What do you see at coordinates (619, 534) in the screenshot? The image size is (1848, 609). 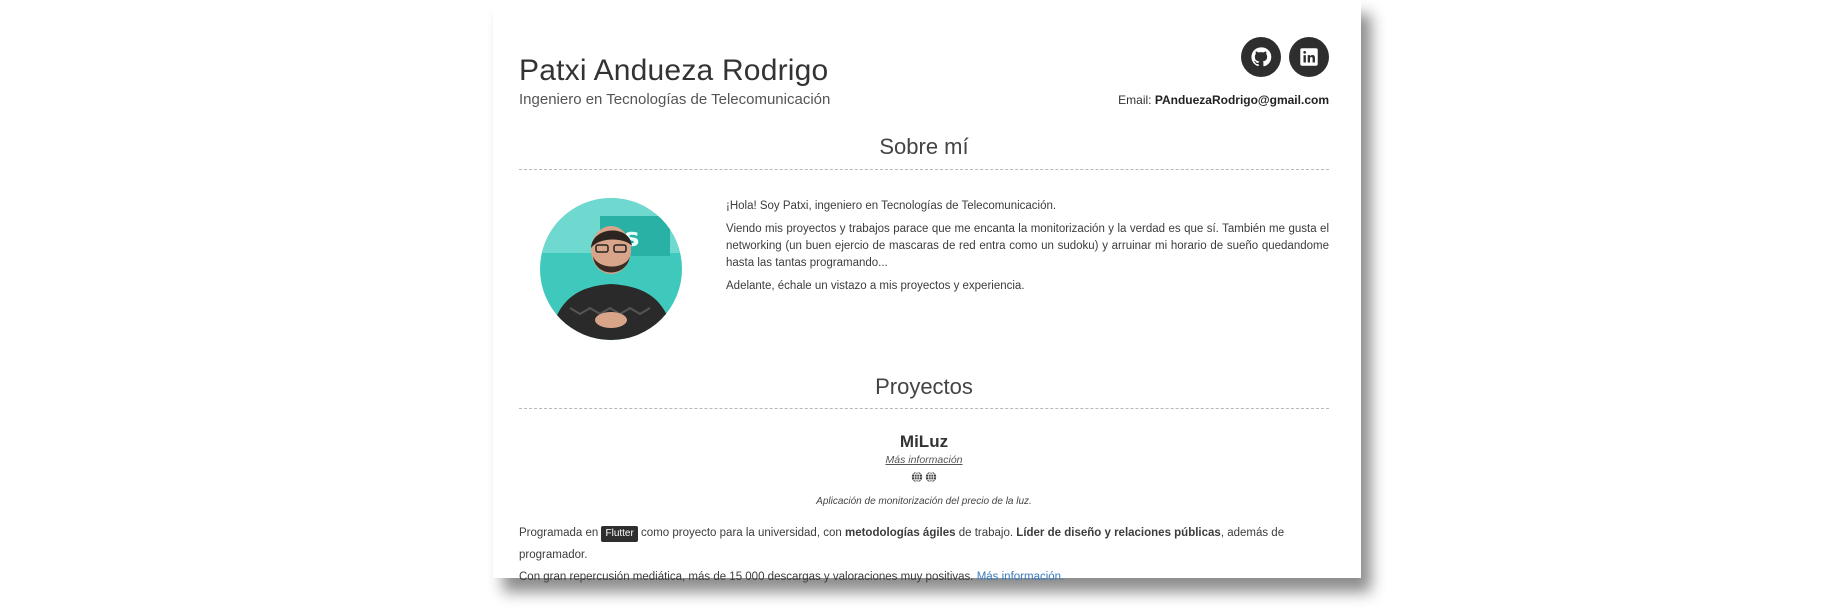 I see `tech-badge: Flutter` at bounding box center [619, 534].